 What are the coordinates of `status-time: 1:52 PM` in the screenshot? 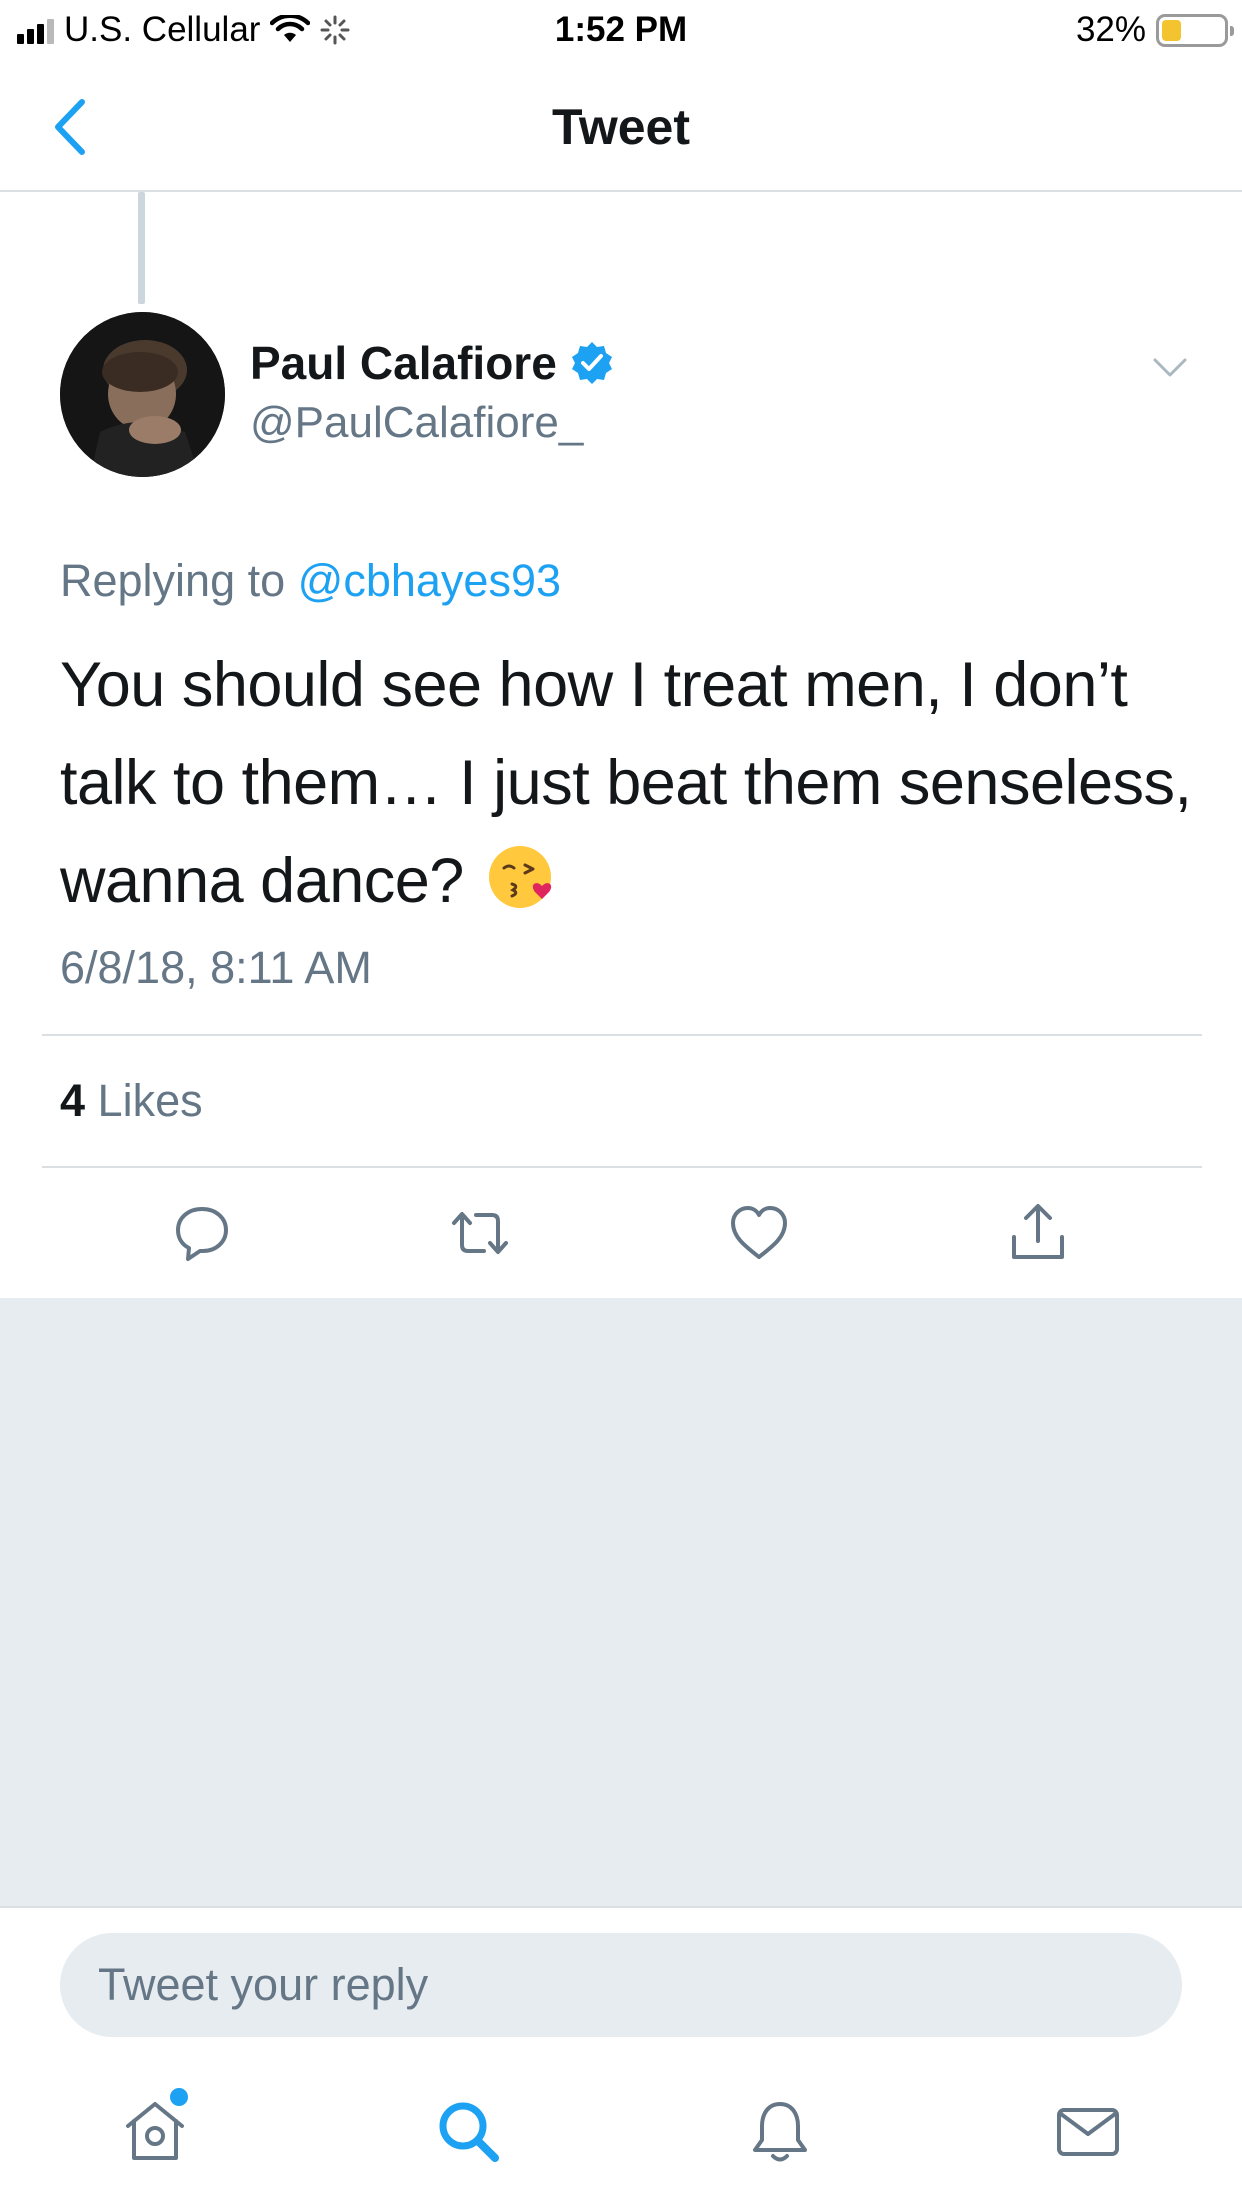 It's located at (621, 29).